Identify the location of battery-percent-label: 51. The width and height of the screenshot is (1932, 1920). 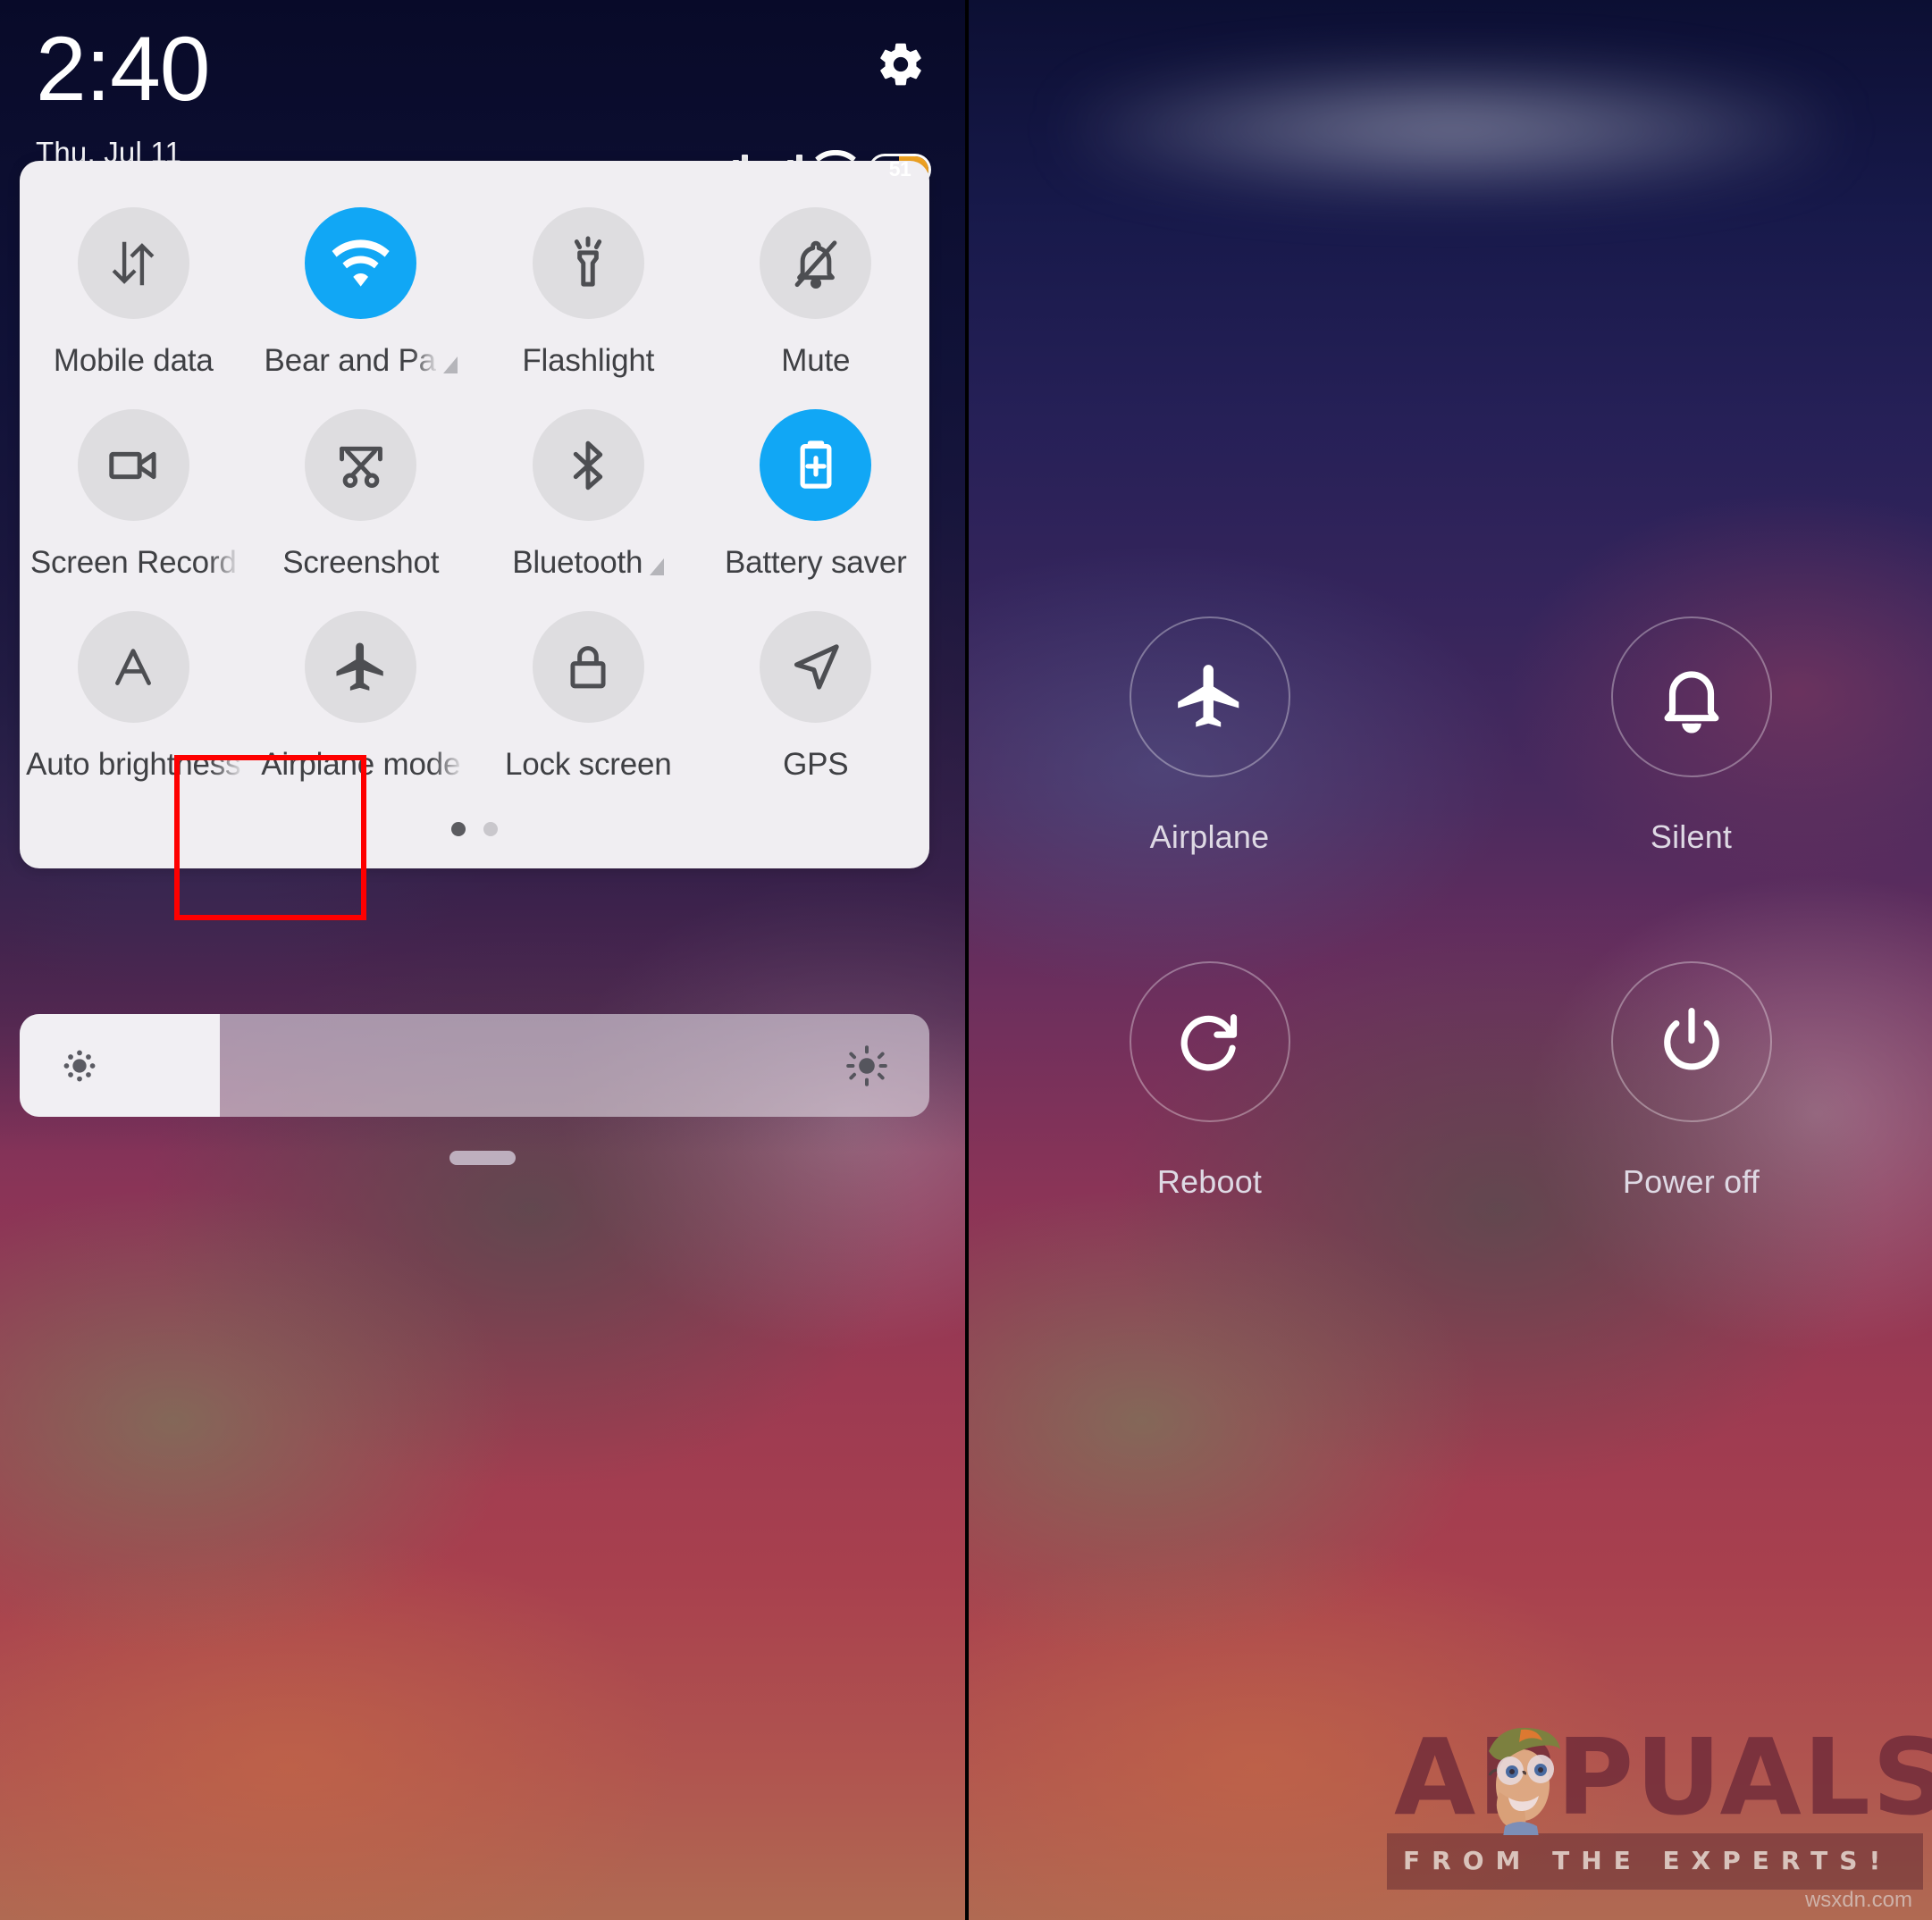
(899, 168).